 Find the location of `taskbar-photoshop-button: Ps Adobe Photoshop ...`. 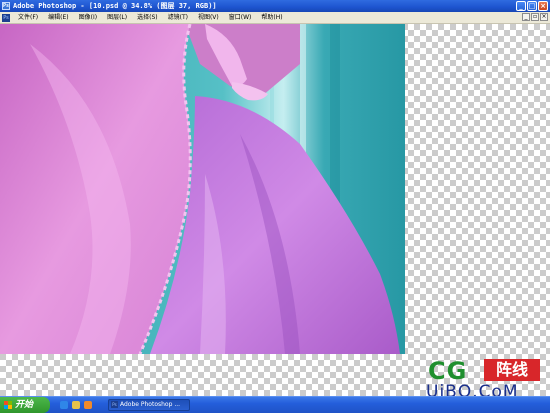

taskbar-photoshop-button: Ps Adobe Photoshop ... is located at coordinates (149, 405).